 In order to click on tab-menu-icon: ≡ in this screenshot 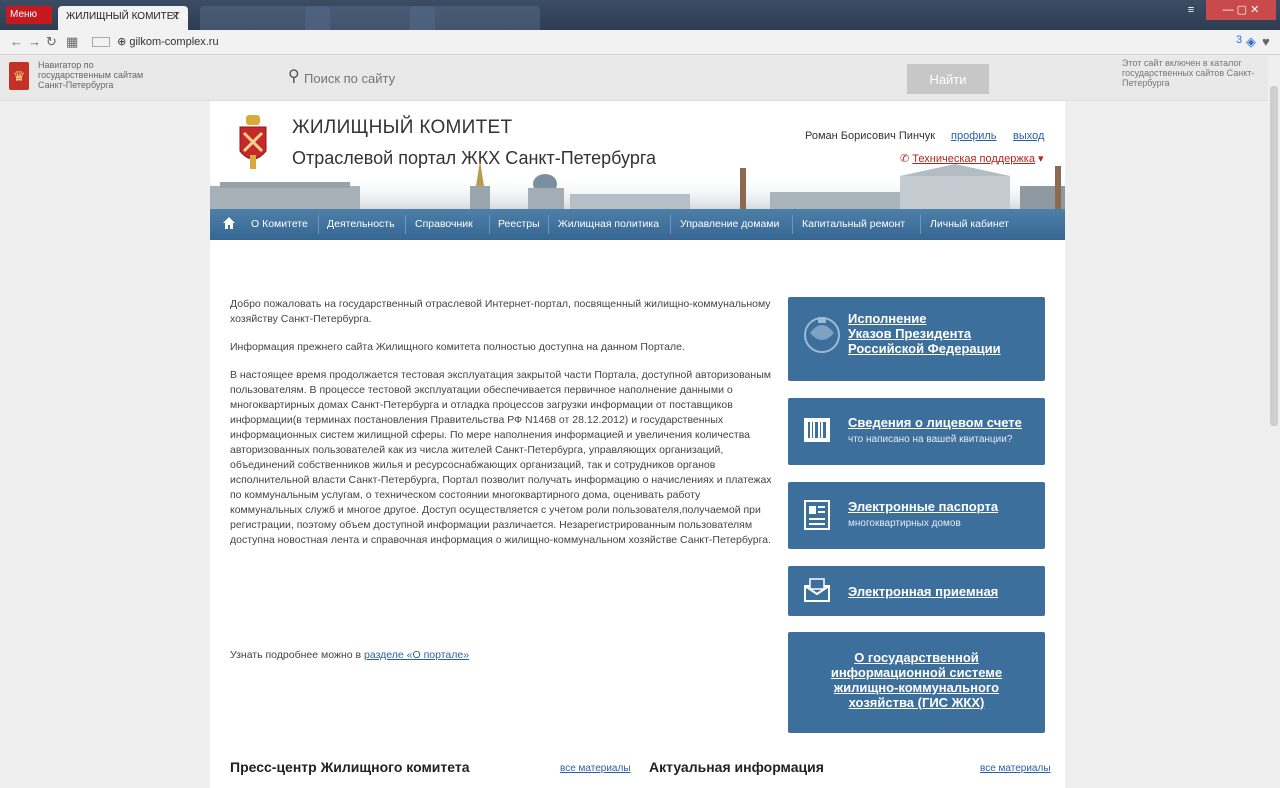, I will do `click(1191, 10)`.